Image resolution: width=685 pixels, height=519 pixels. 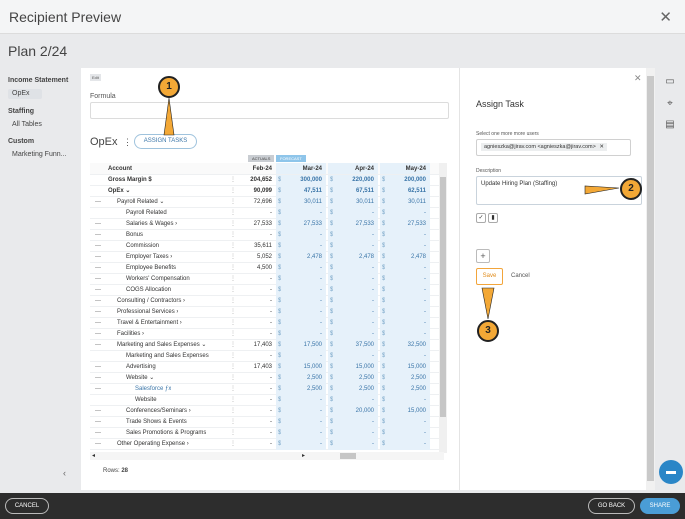 I want to click on cell-feb: 4,500, so click(x=252, y=268).